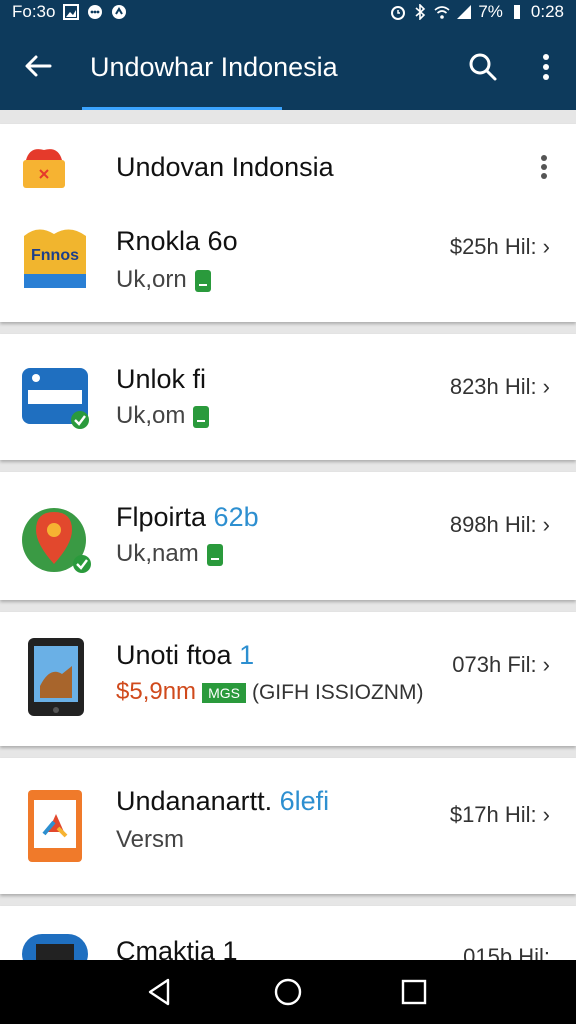 The width and height of the screenshot is (576, 1024). I want to click on app-bar: Undowhar Indonesia, so click(288, 67).